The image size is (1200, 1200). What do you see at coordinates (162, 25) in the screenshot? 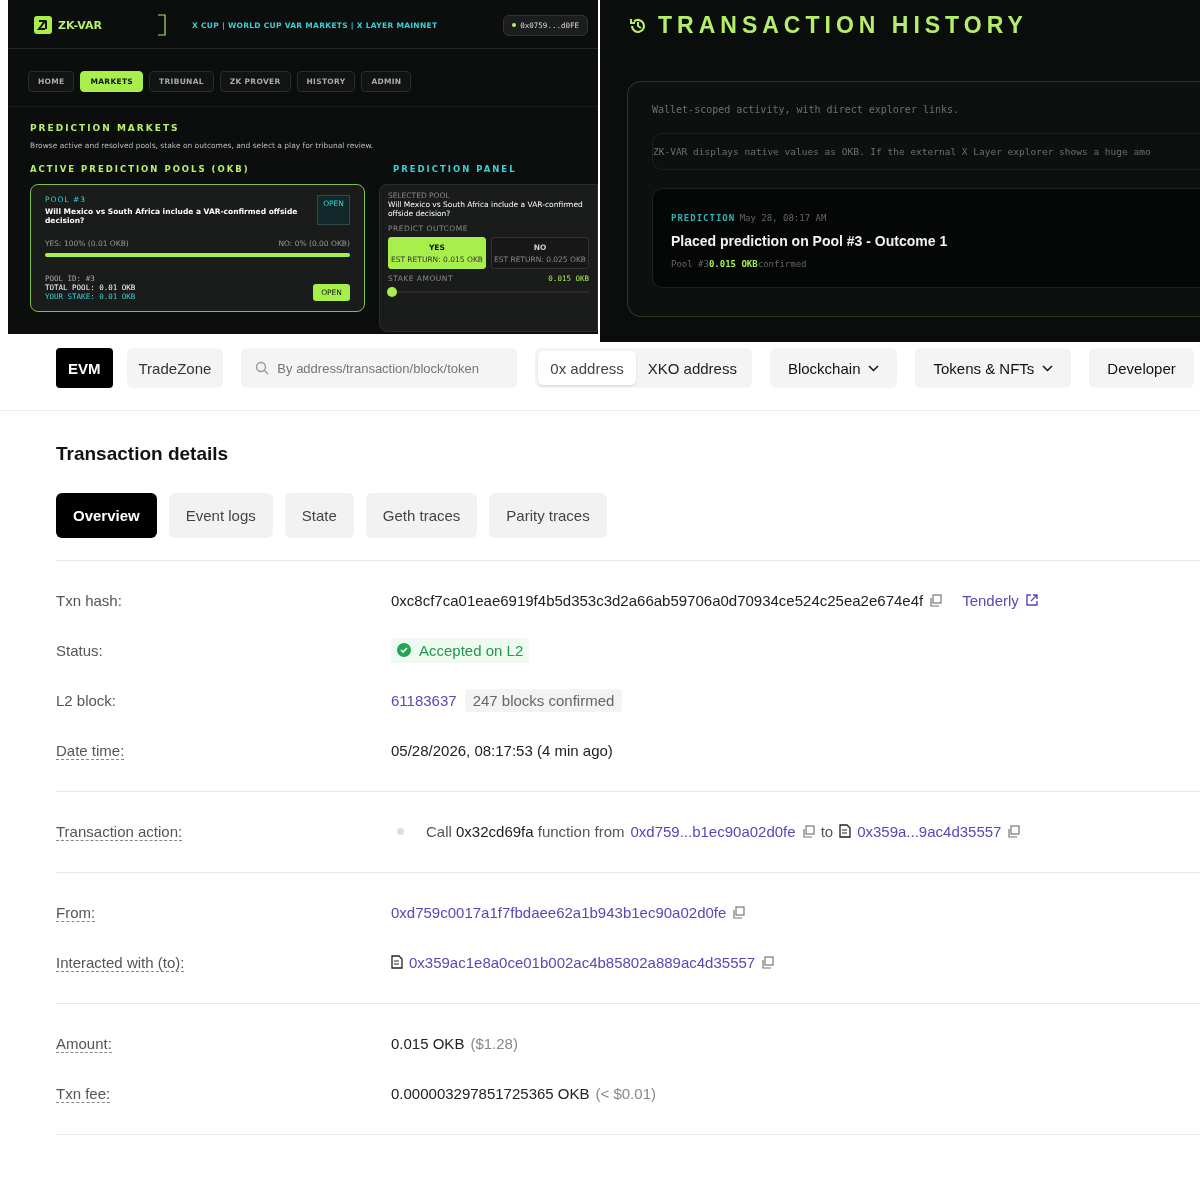
I see `bracket-icon` at bounding box center [162, 25].